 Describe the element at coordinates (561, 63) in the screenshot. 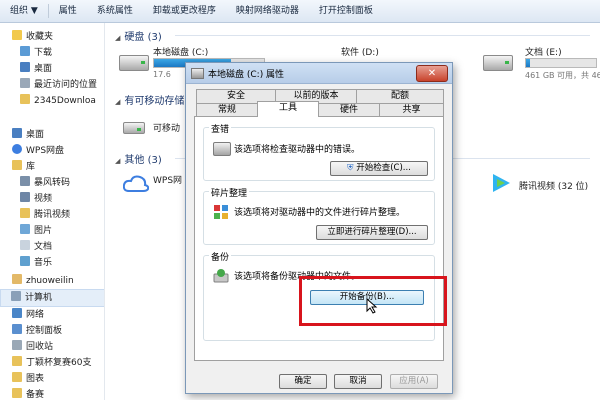

I see `drive-e-usage-bar` at that location.